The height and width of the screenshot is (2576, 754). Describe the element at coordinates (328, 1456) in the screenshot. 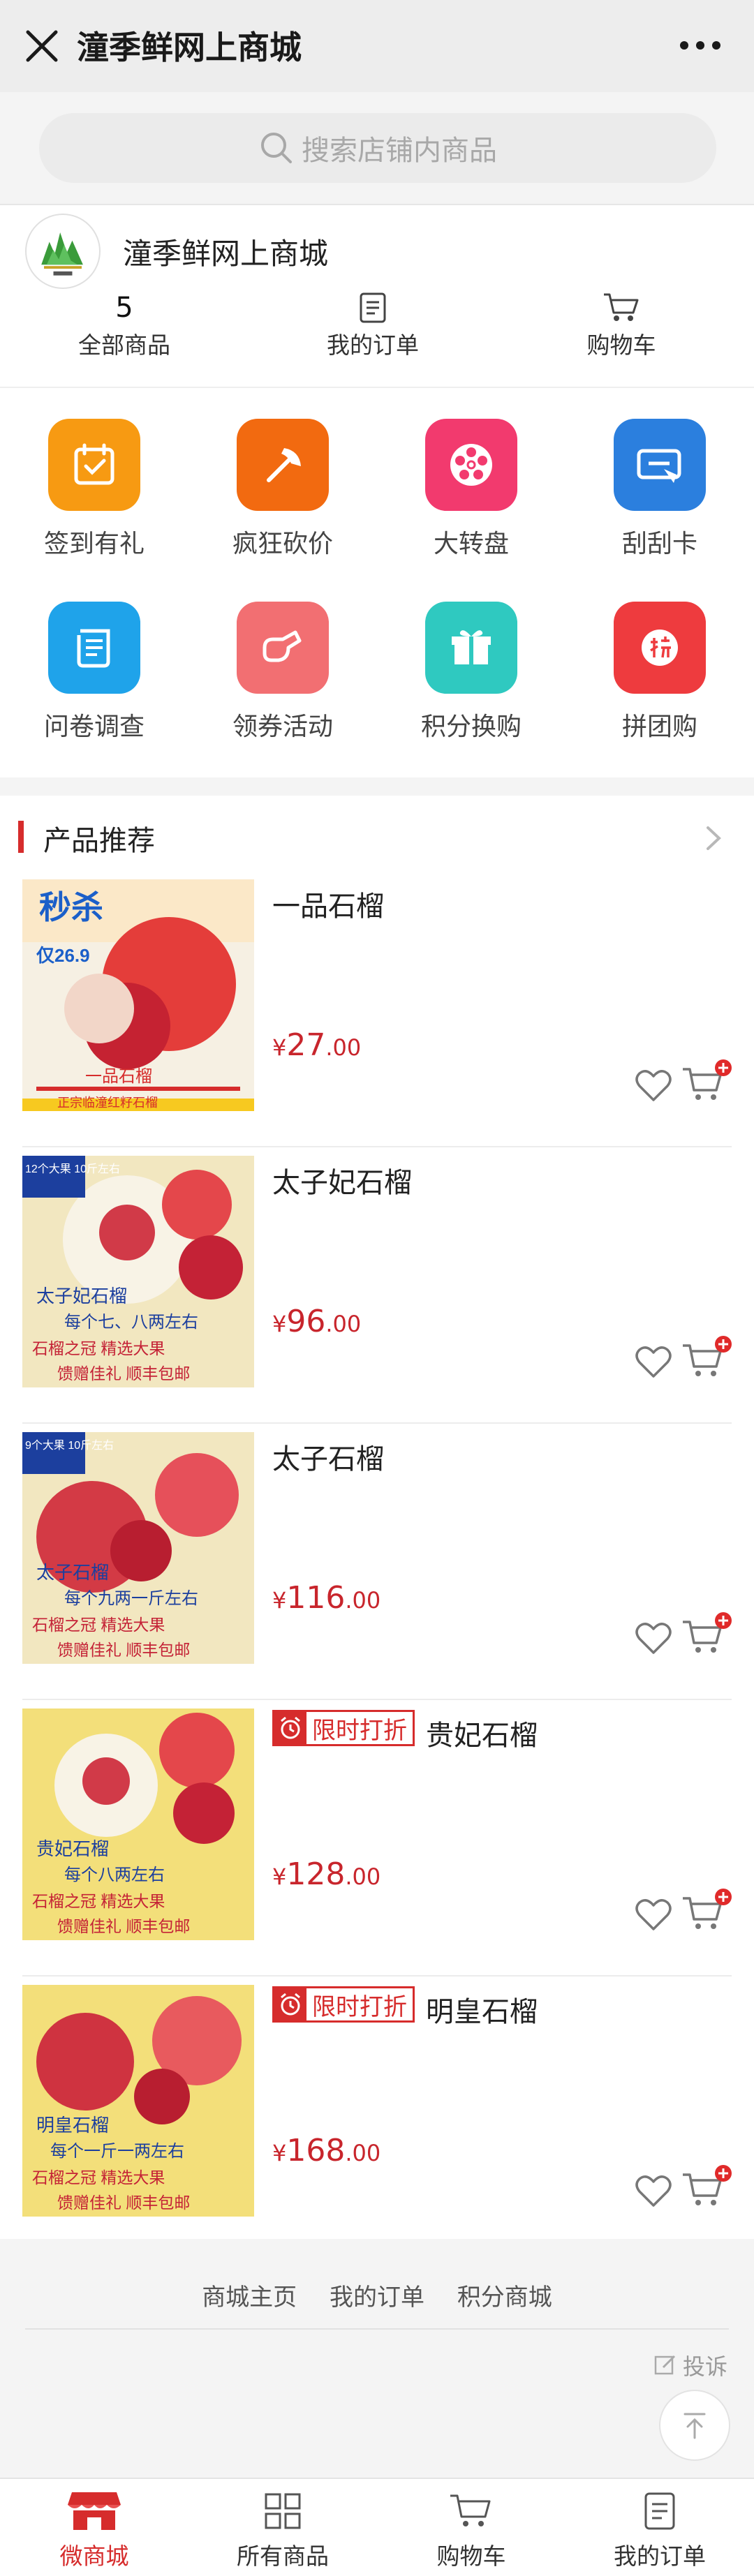

I see `product-name: 太子石榴` at that location.